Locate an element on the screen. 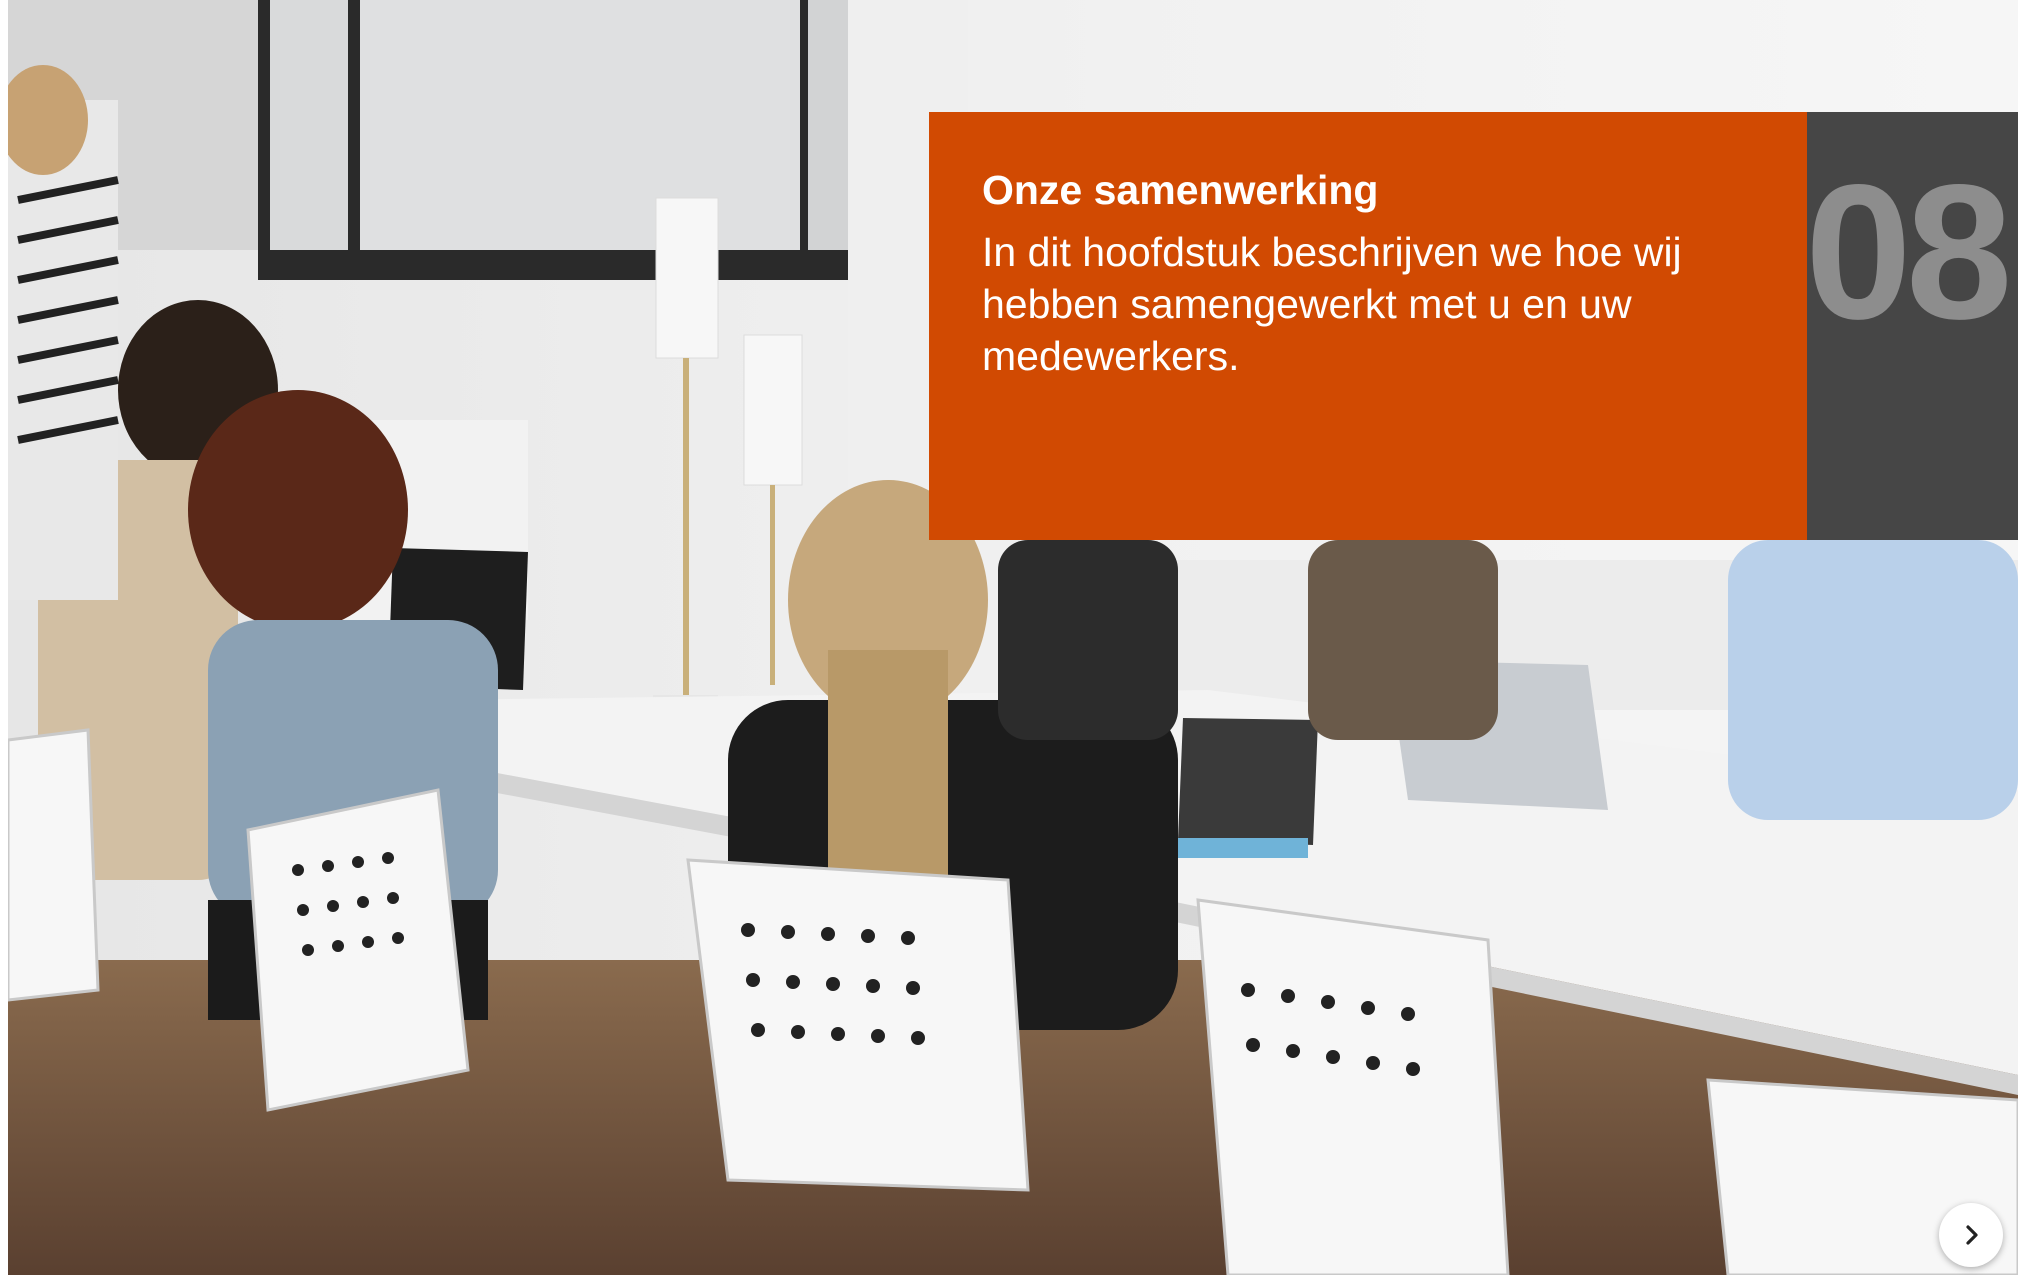  chapter-number-panel: 08 is located at coordinates (1912, 326).